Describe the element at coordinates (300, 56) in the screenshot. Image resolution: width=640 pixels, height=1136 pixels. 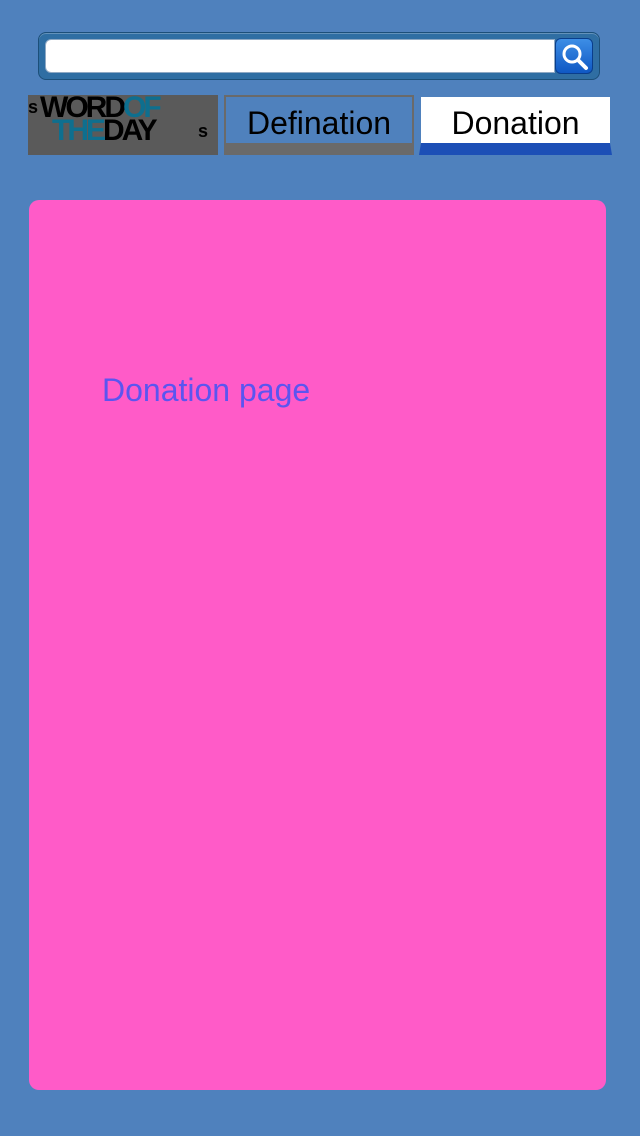
I see `search-input` at that location.